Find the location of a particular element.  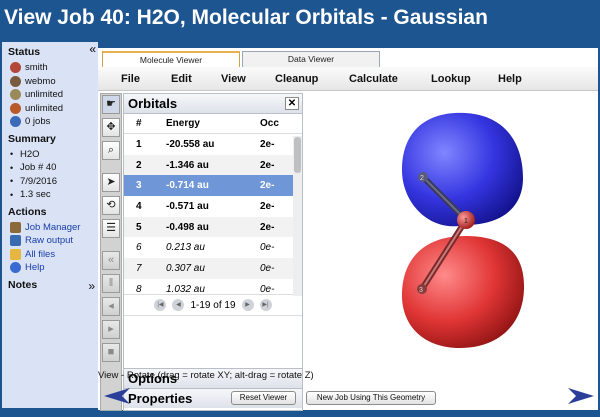

atom-label-2: 2 is located at coordinates (422, 178).